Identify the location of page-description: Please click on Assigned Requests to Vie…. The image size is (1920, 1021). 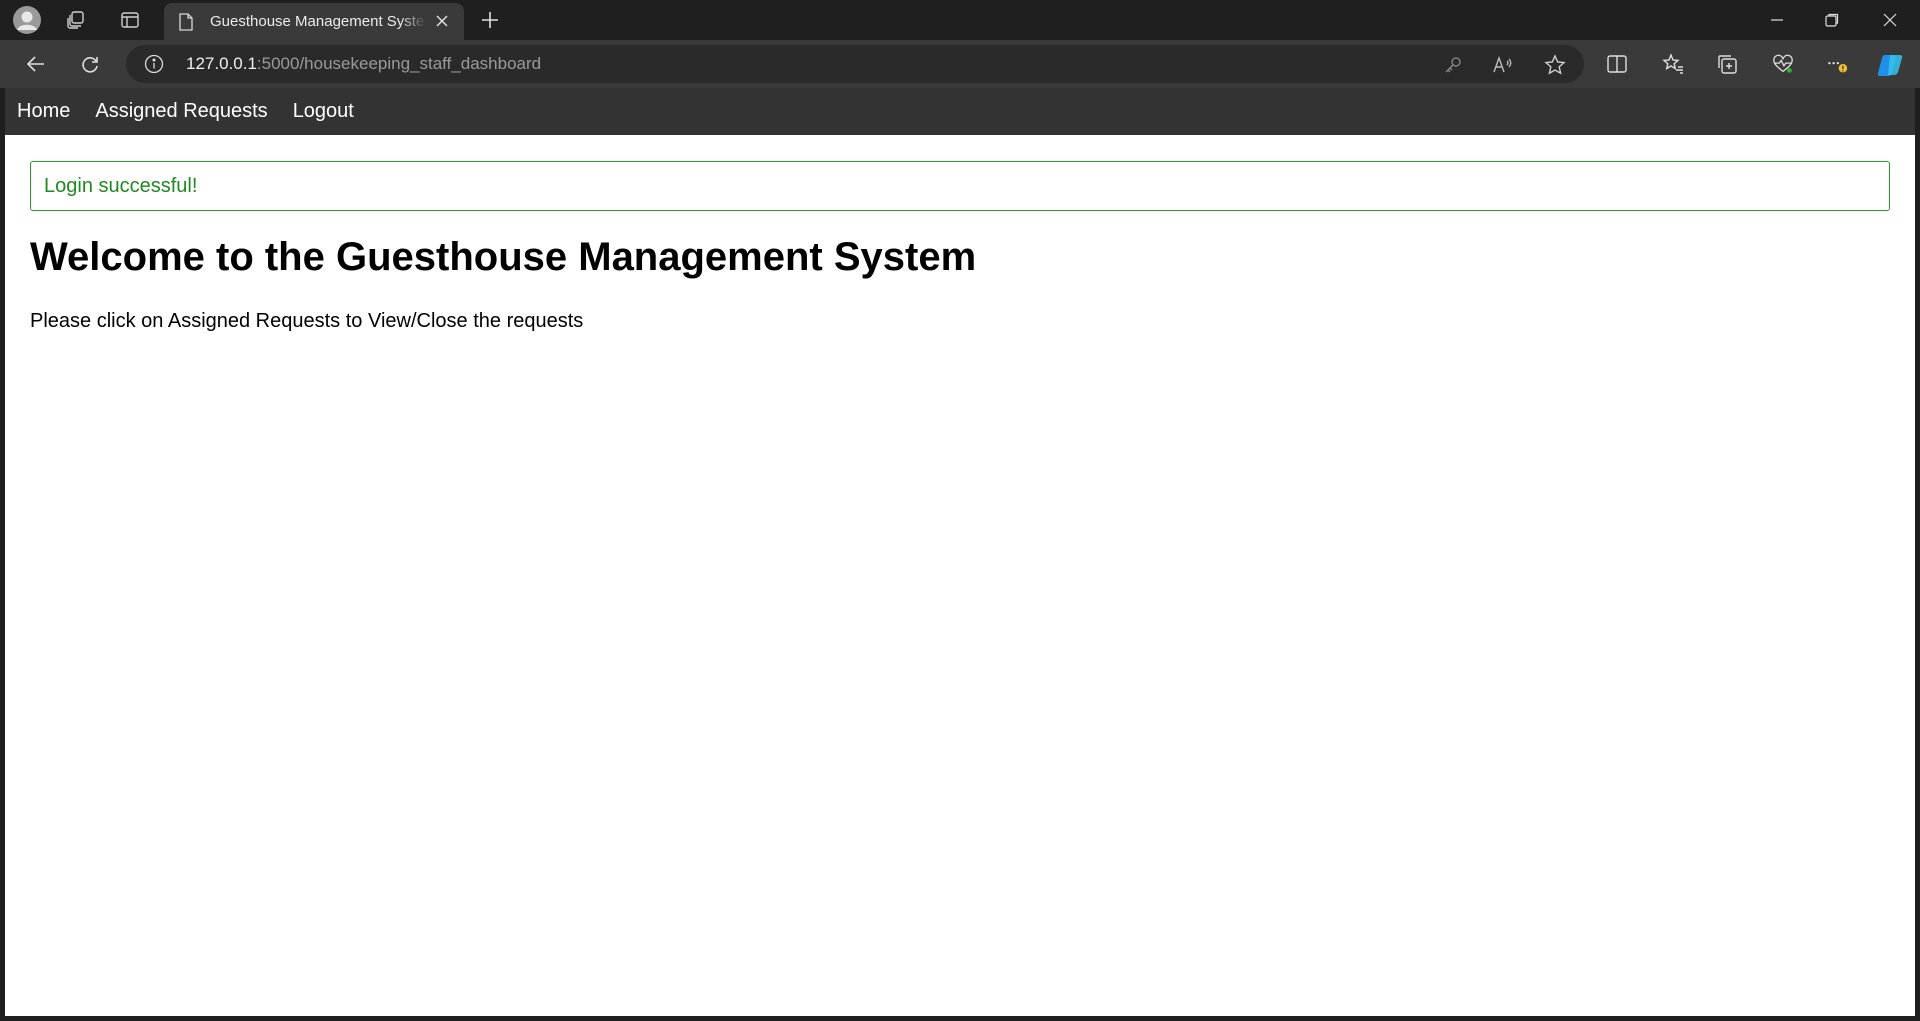
(307, 321).